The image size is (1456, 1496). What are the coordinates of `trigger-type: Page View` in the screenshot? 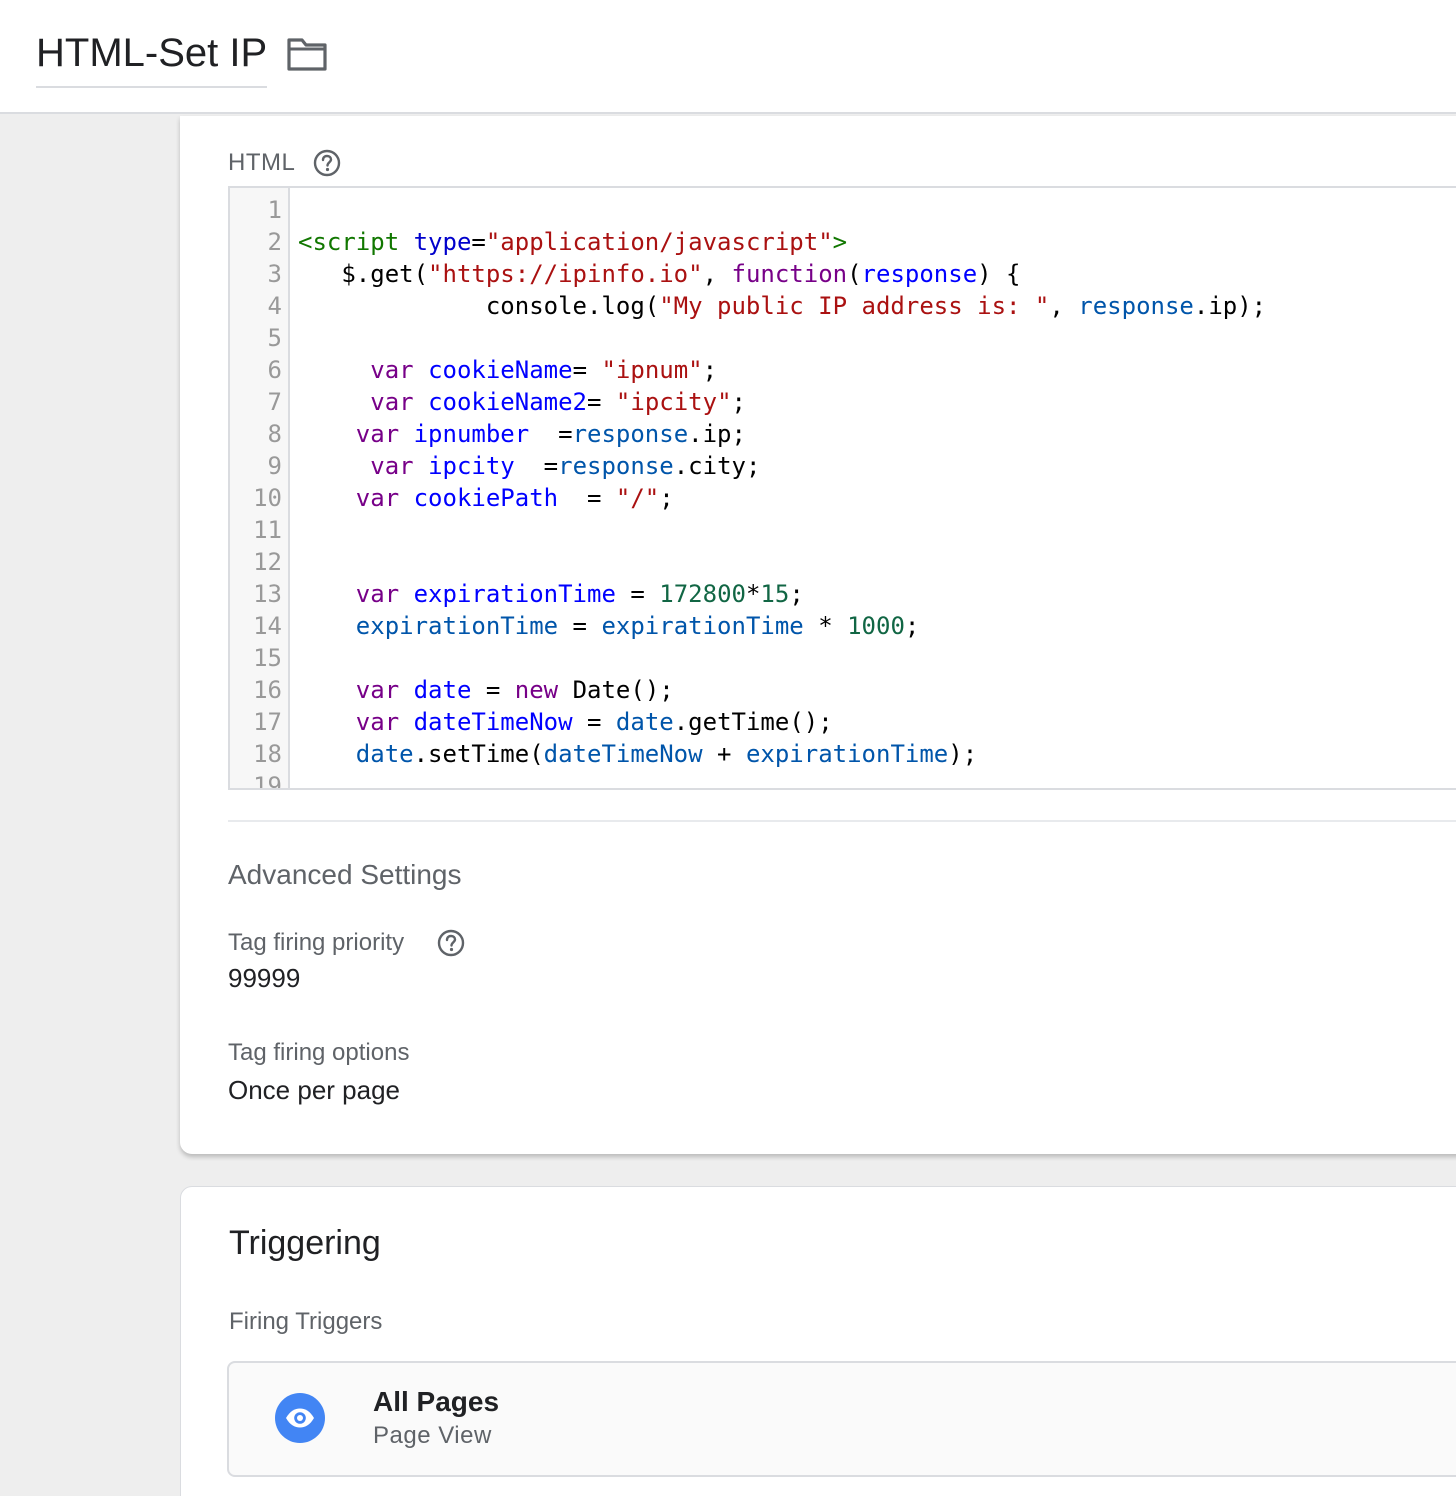 It's located at (432, 1435).